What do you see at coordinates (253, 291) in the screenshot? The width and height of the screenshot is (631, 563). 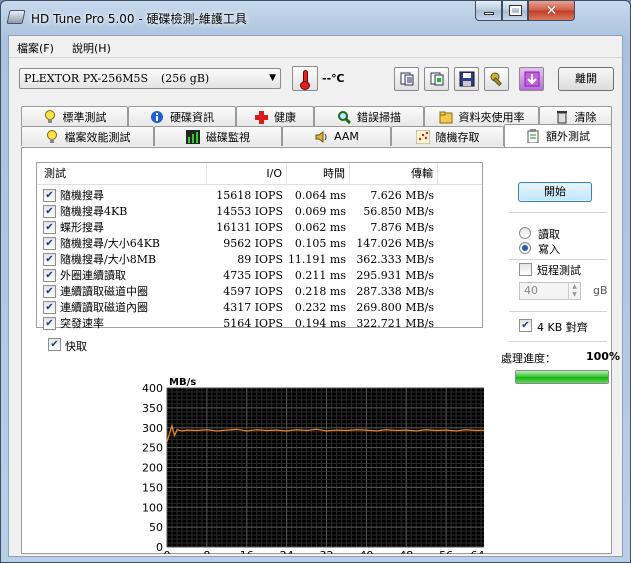 I see `io-value: 4597 IOPS` at bounding box center [253, 291].